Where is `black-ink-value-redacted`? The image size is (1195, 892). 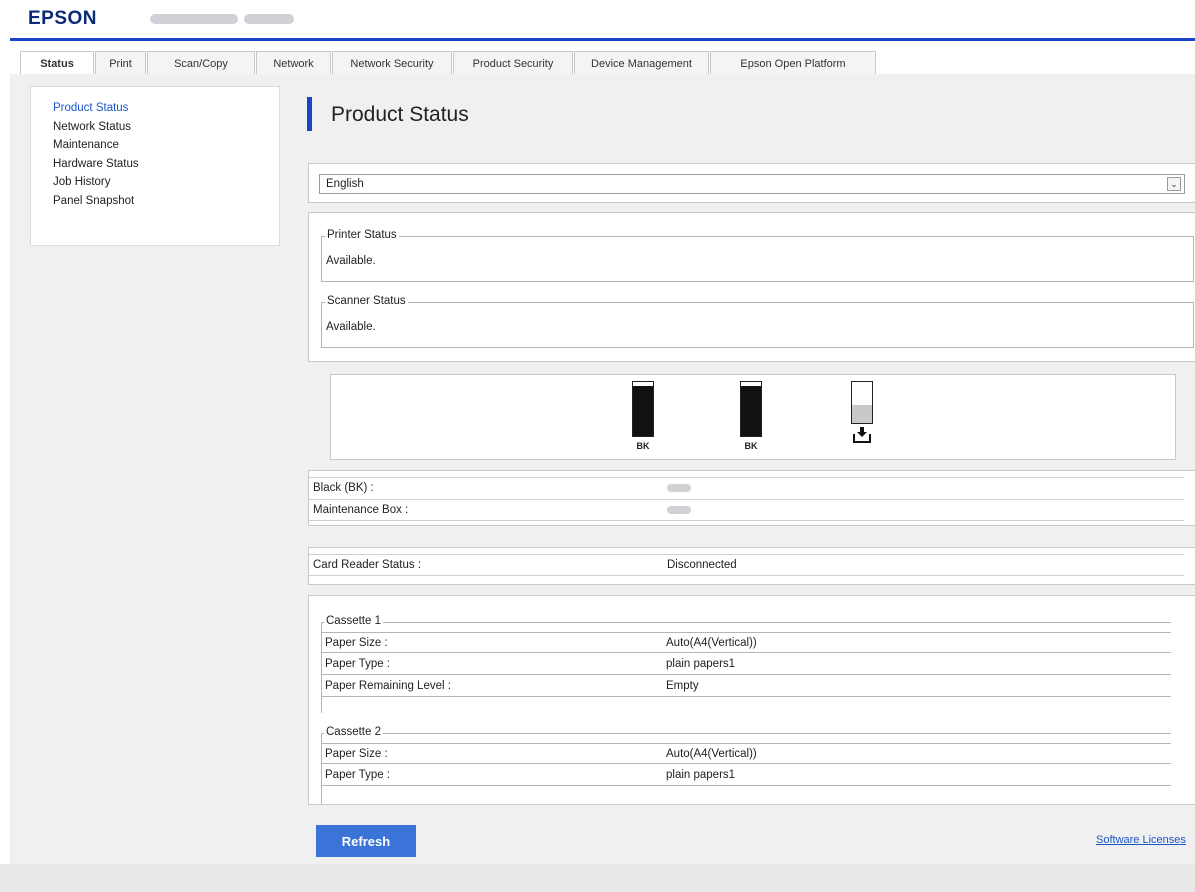 black-ink-value-redacted is located at coordinates (679, 488).